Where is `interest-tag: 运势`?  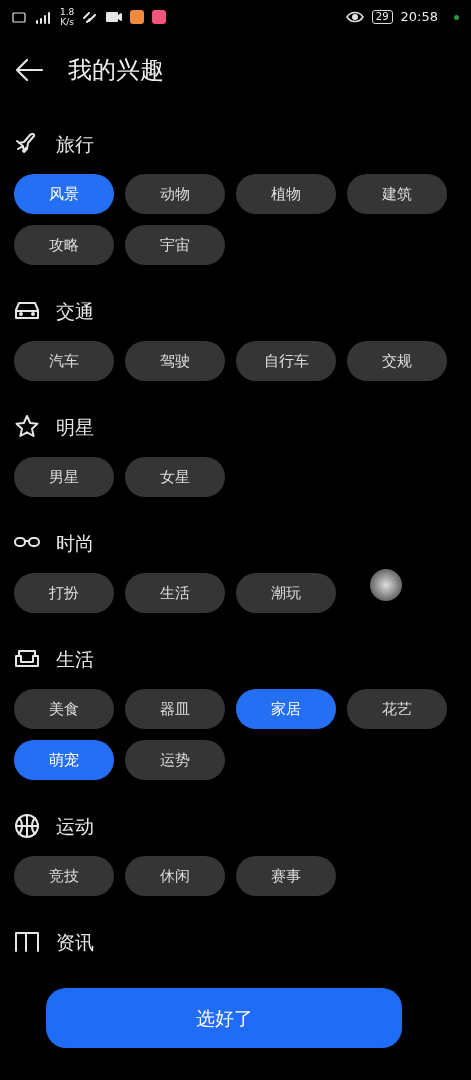 interest-tag: 运势 is located at coordinates (175, 760).